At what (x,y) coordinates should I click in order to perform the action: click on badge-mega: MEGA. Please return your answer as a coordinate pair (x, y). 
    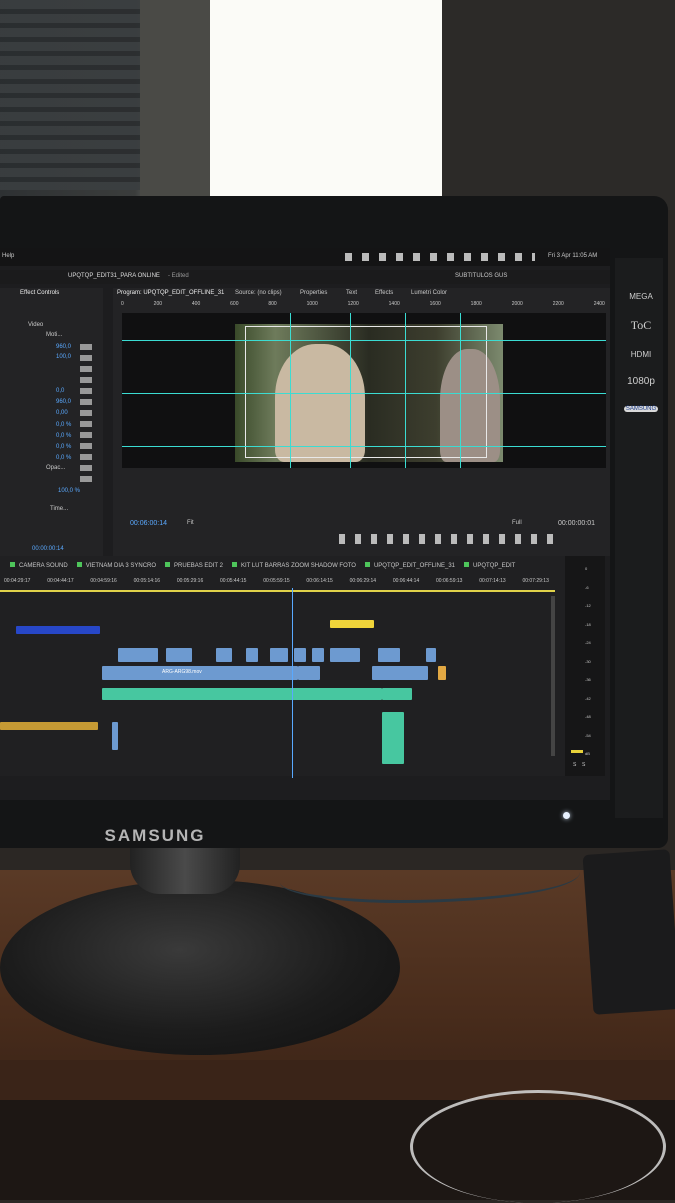
    Looking at the image, I should click on (641, 296).